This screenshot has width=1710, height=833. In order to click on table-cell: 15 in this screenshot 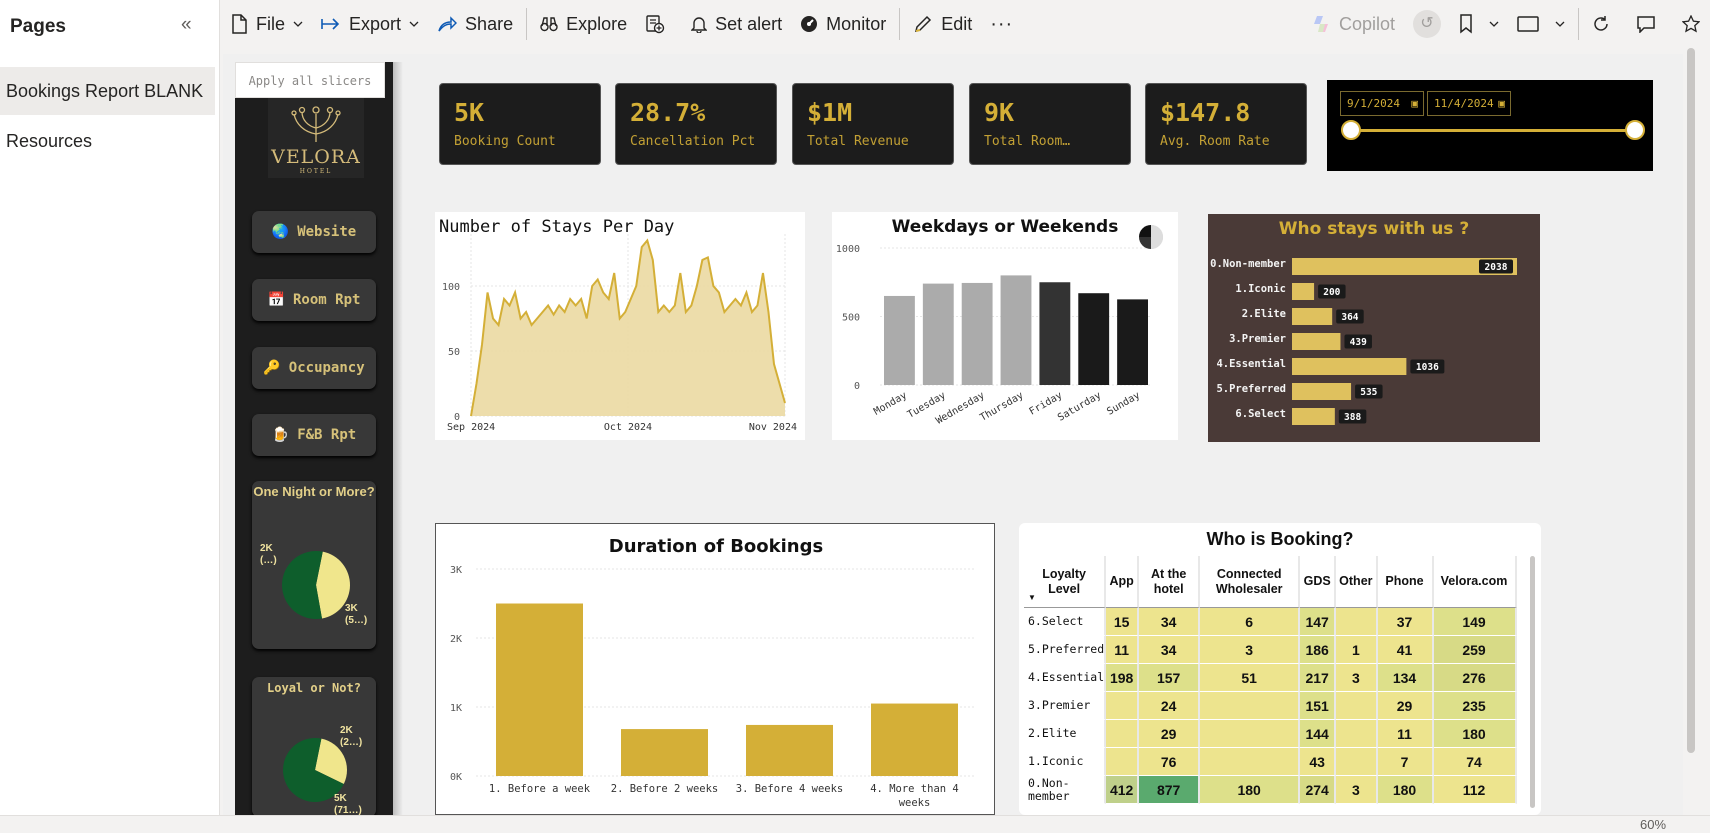, I will do `click(1123, 622)`.